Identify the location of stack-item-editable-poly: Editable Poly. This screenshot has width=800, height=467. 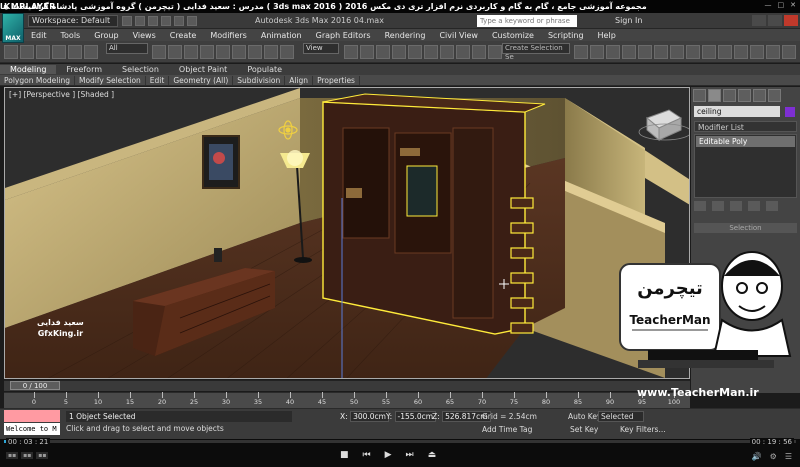
(745, 141).